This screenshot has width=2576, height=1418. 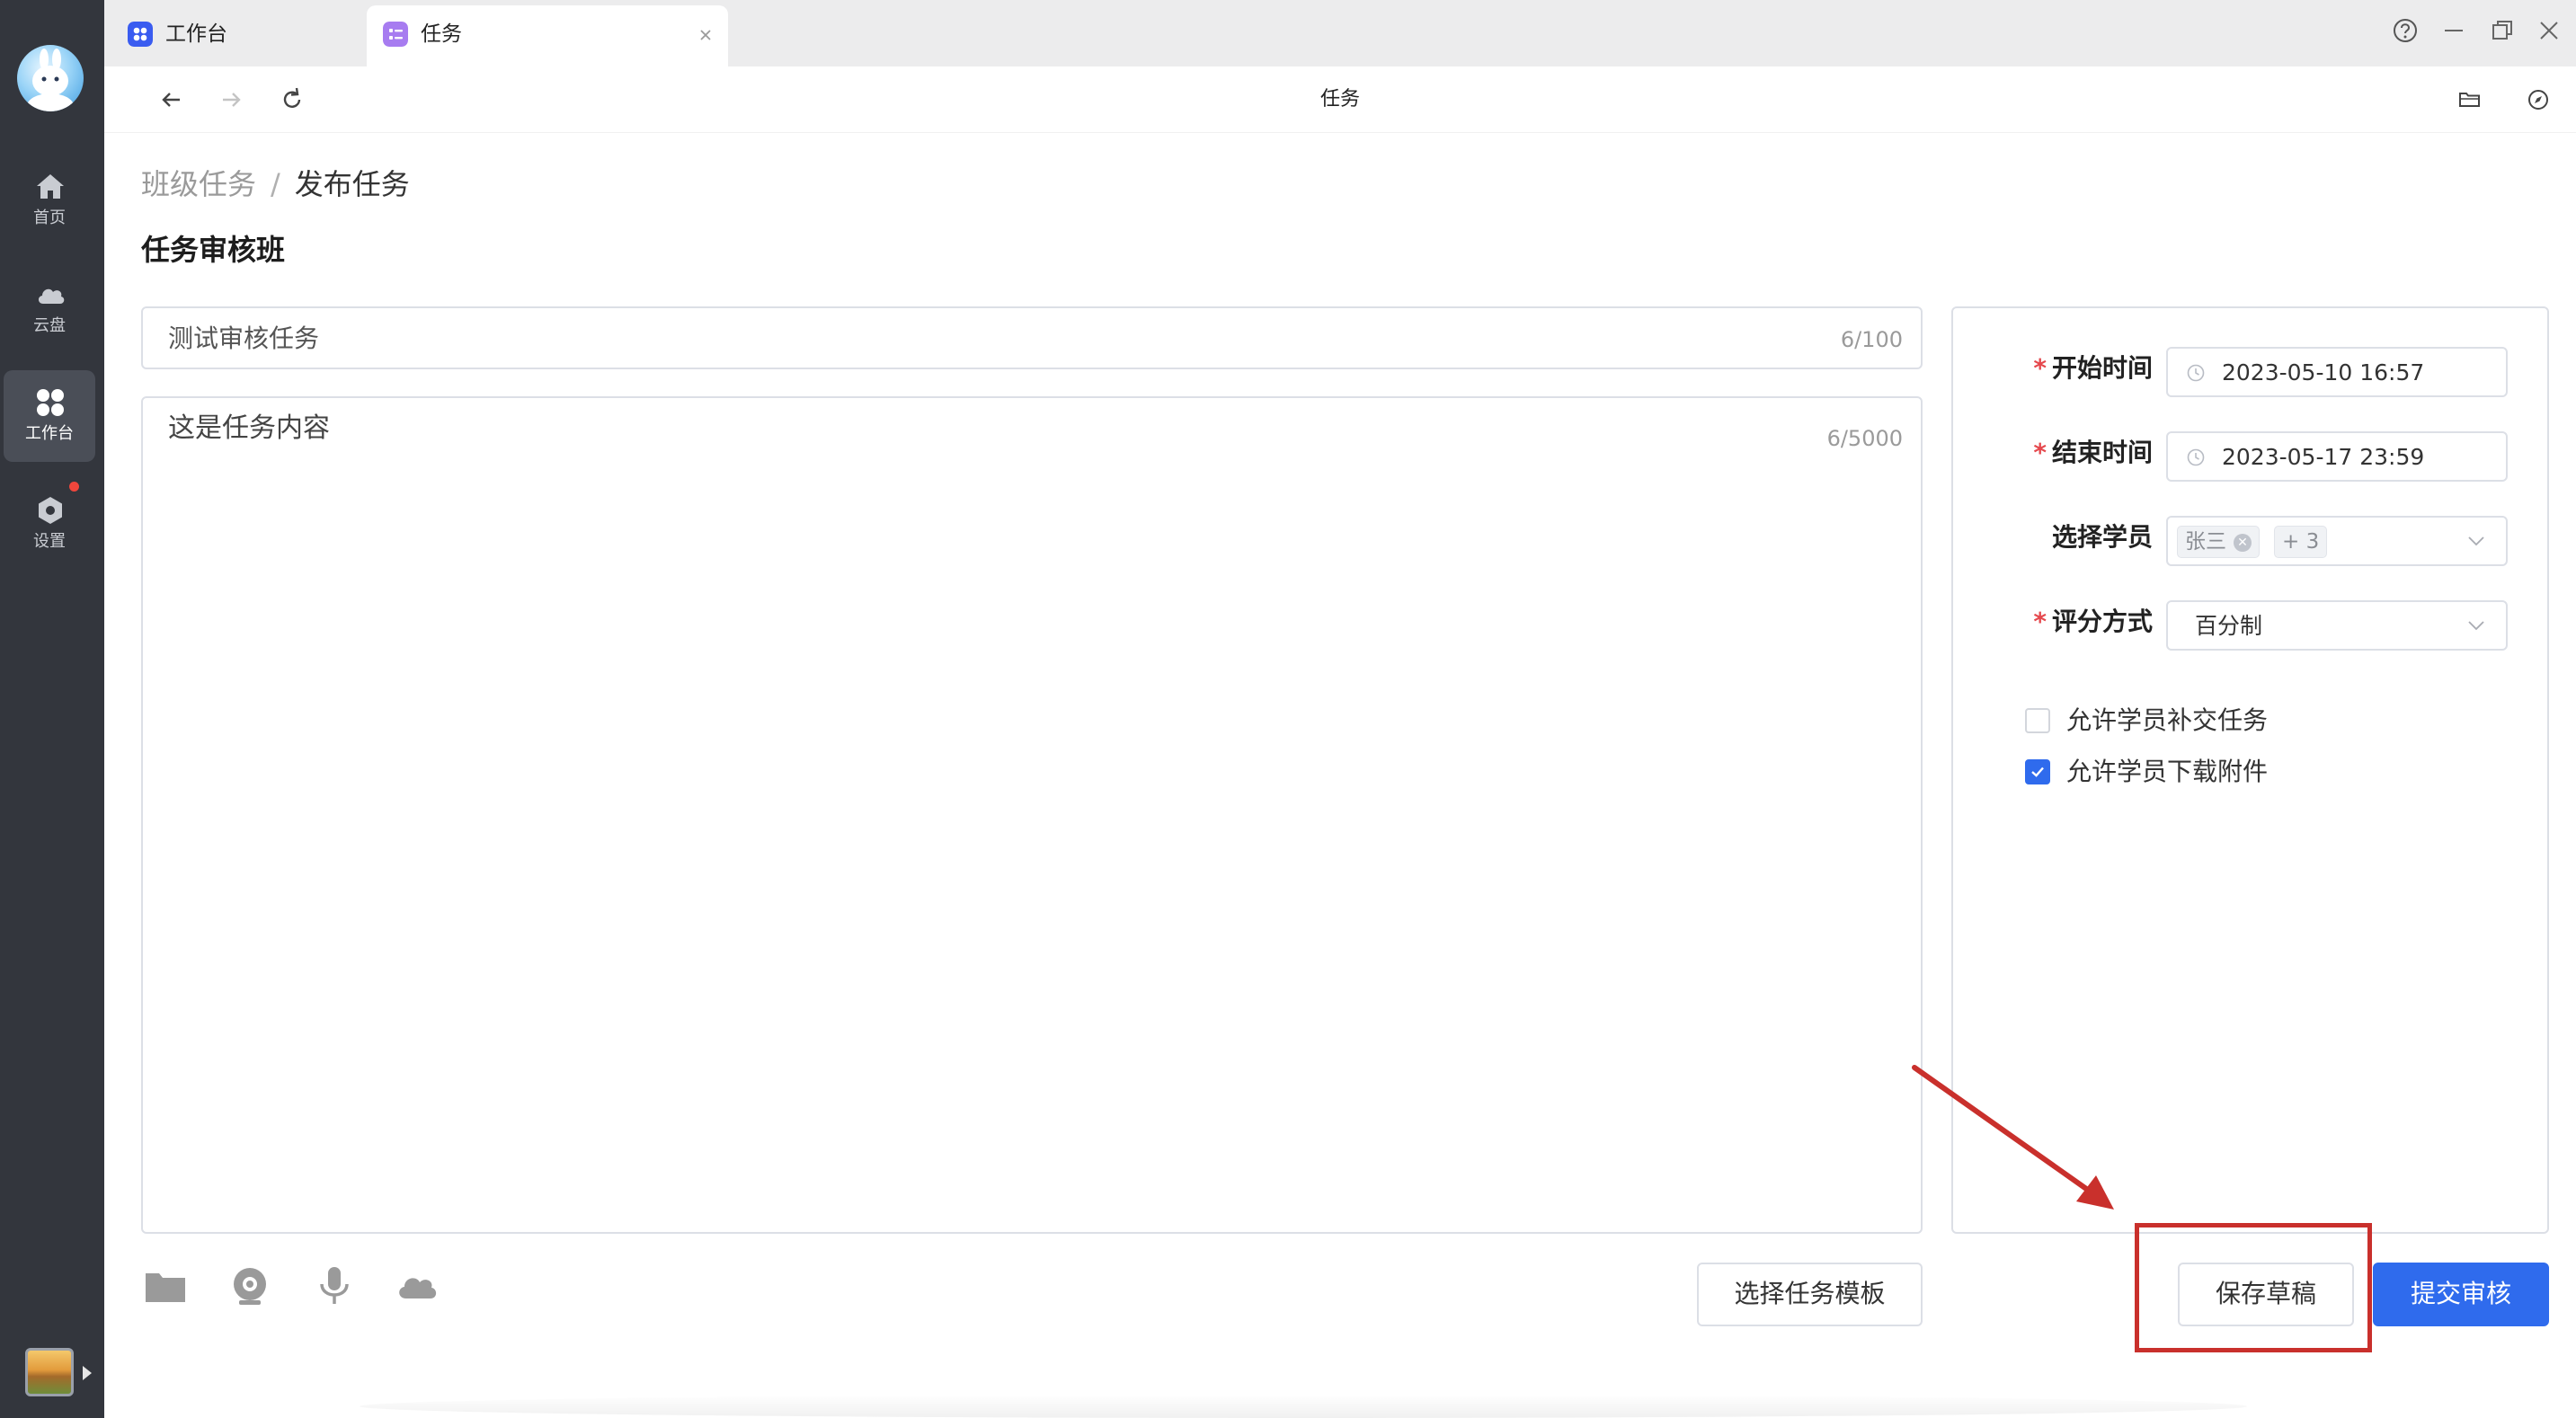 What do you see at coordinates (2093, 621) in the screenshot?
I see `grading-label: * 评分方式` at bounding box center [2093, 621].